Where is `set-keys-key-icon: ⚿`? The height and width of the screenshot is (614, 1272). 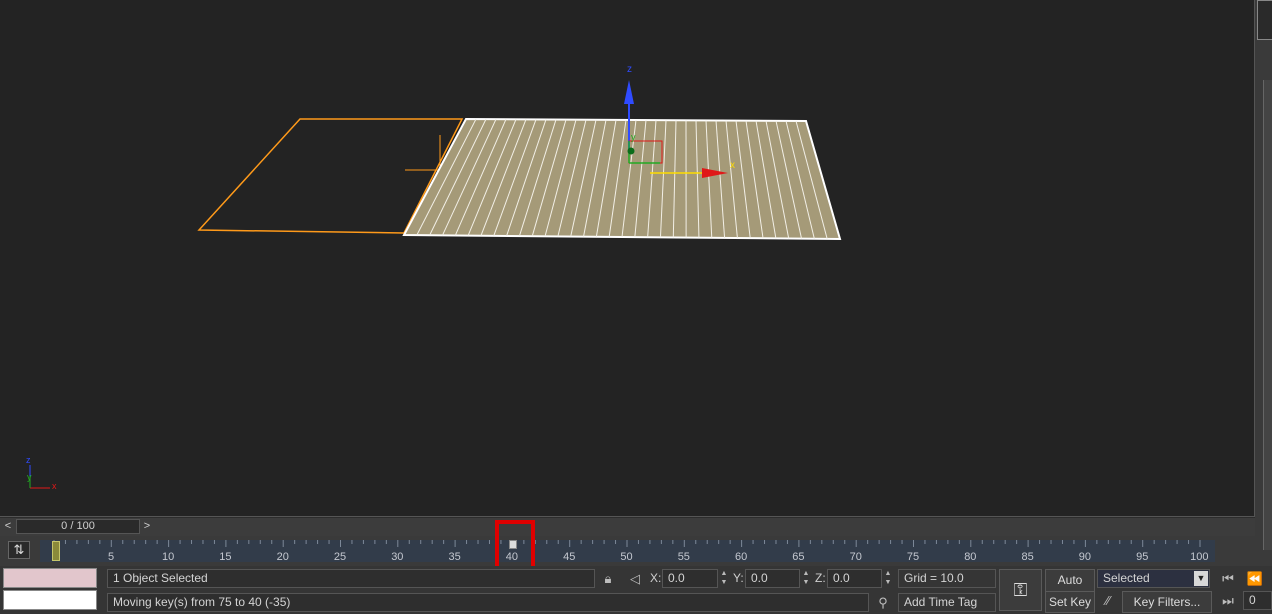
set-keys-key-icon: ⚿ is located at coordinates (1020, 590).